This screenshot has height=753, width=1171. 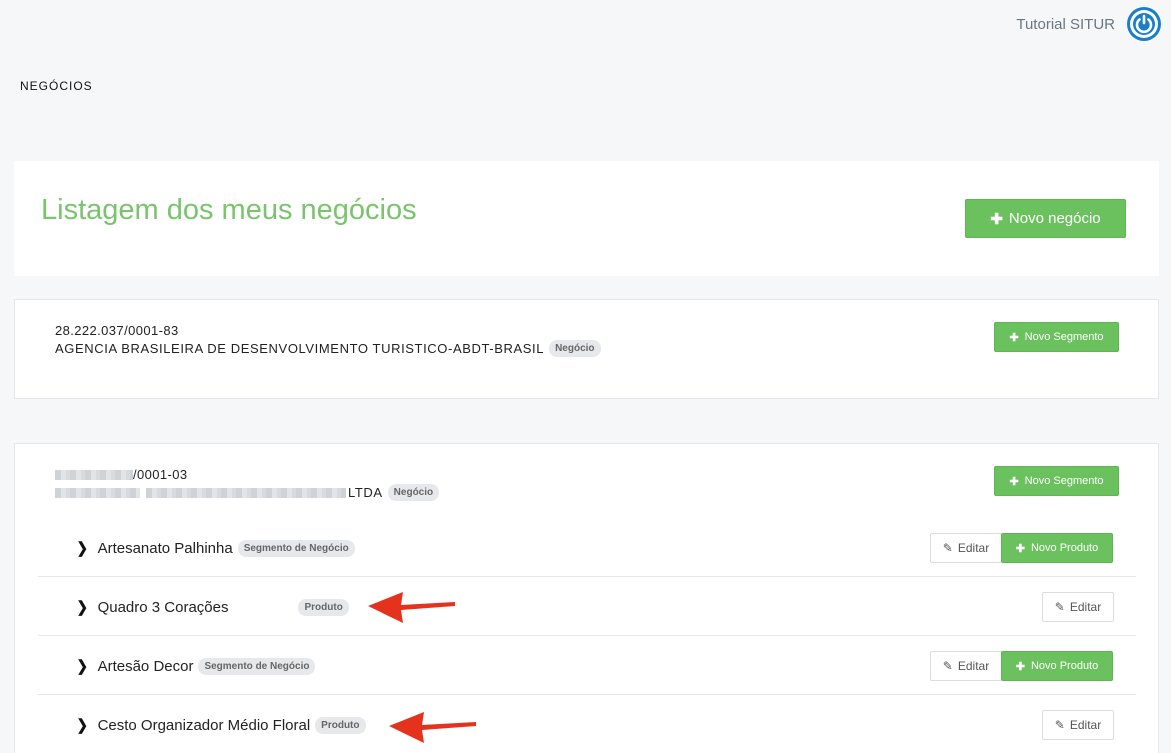 I want to click on segment-toggle: ❯ Artesão Decor Segmento de Negócio, so click(x=196, y=666).